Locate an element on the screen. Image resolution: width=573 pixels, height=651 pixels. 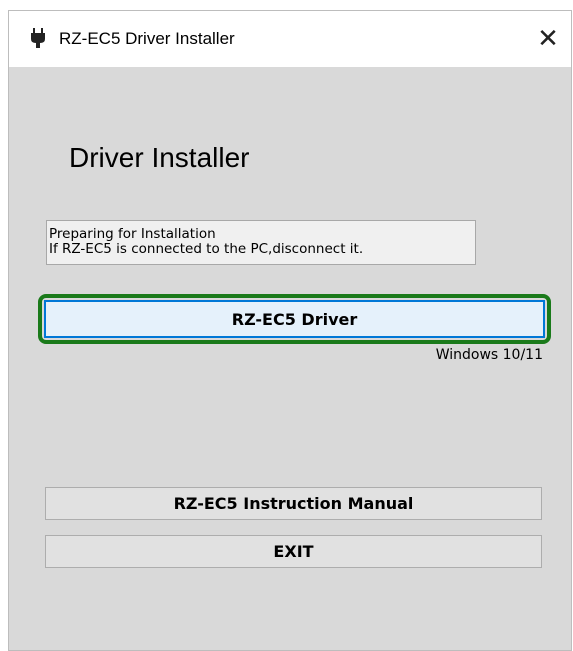
connector-plug-icon is located at coordinates (38, 38).